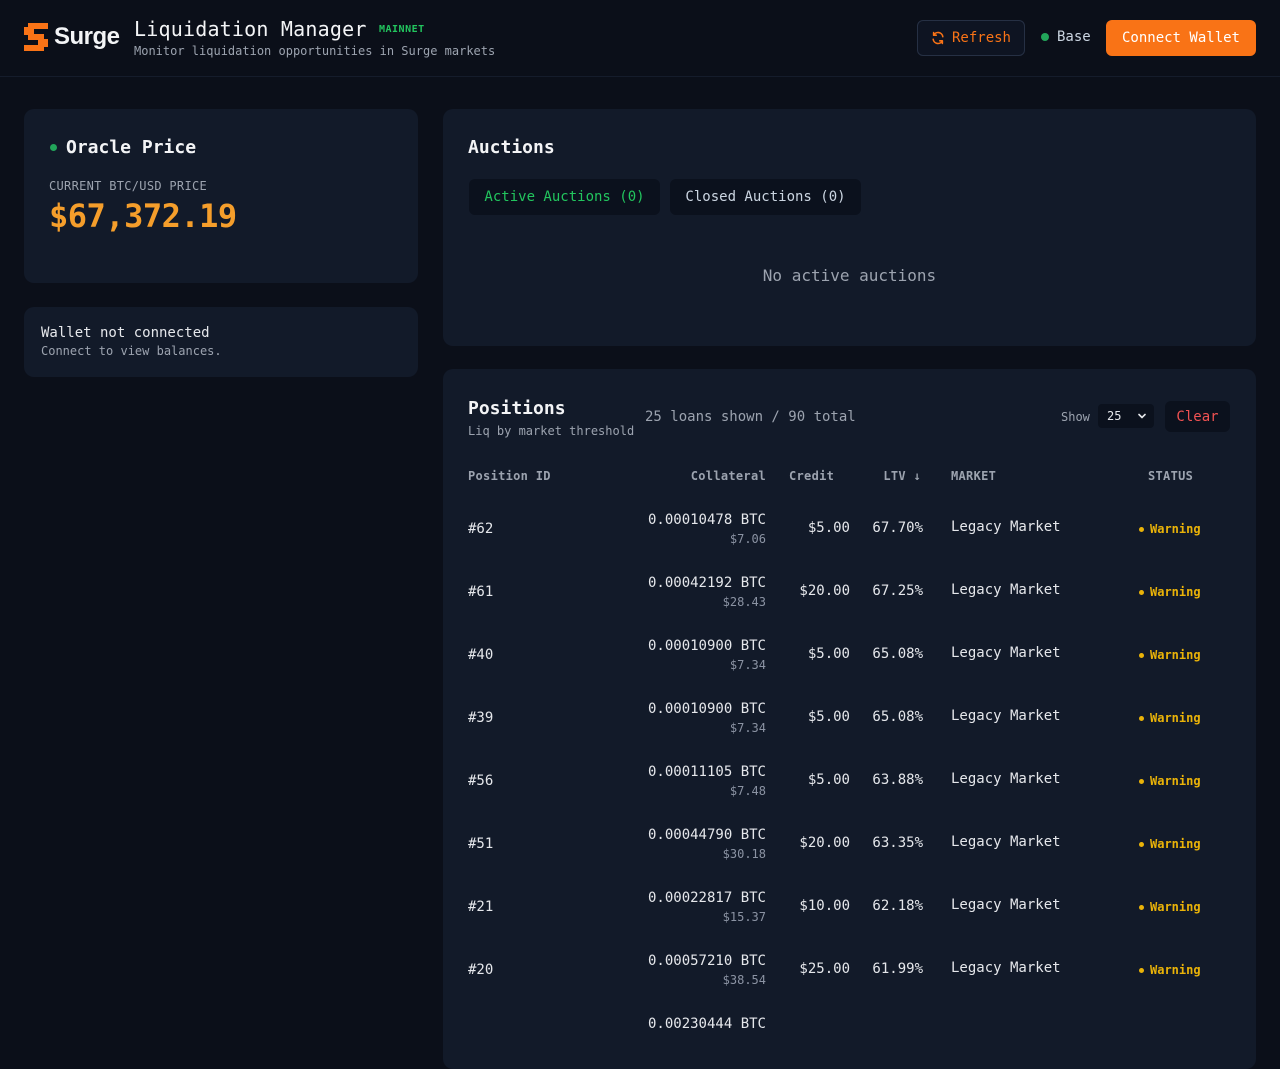  What do you see at coordinates (131, 147) in the screenshot?
I see `oracle-title-text: Oracle Price` at bounding box center [131, 147].